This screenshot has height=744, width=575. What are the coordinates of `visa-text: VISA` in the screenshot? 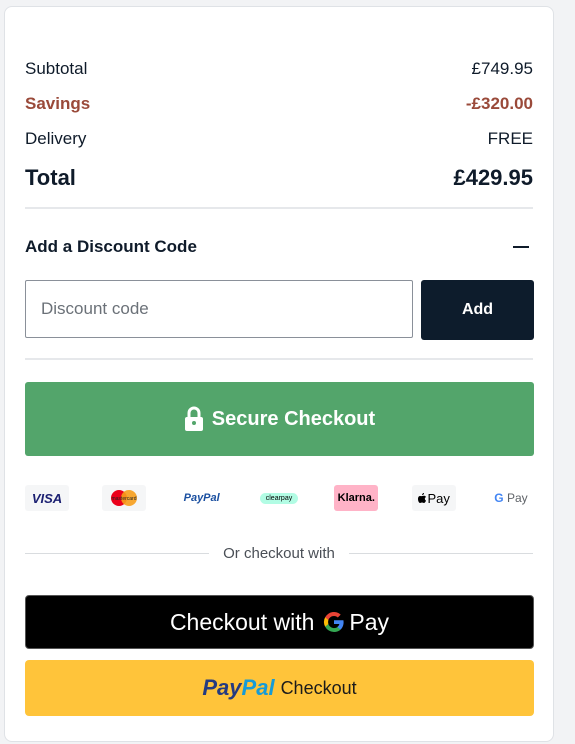 It's located at (47, 498).